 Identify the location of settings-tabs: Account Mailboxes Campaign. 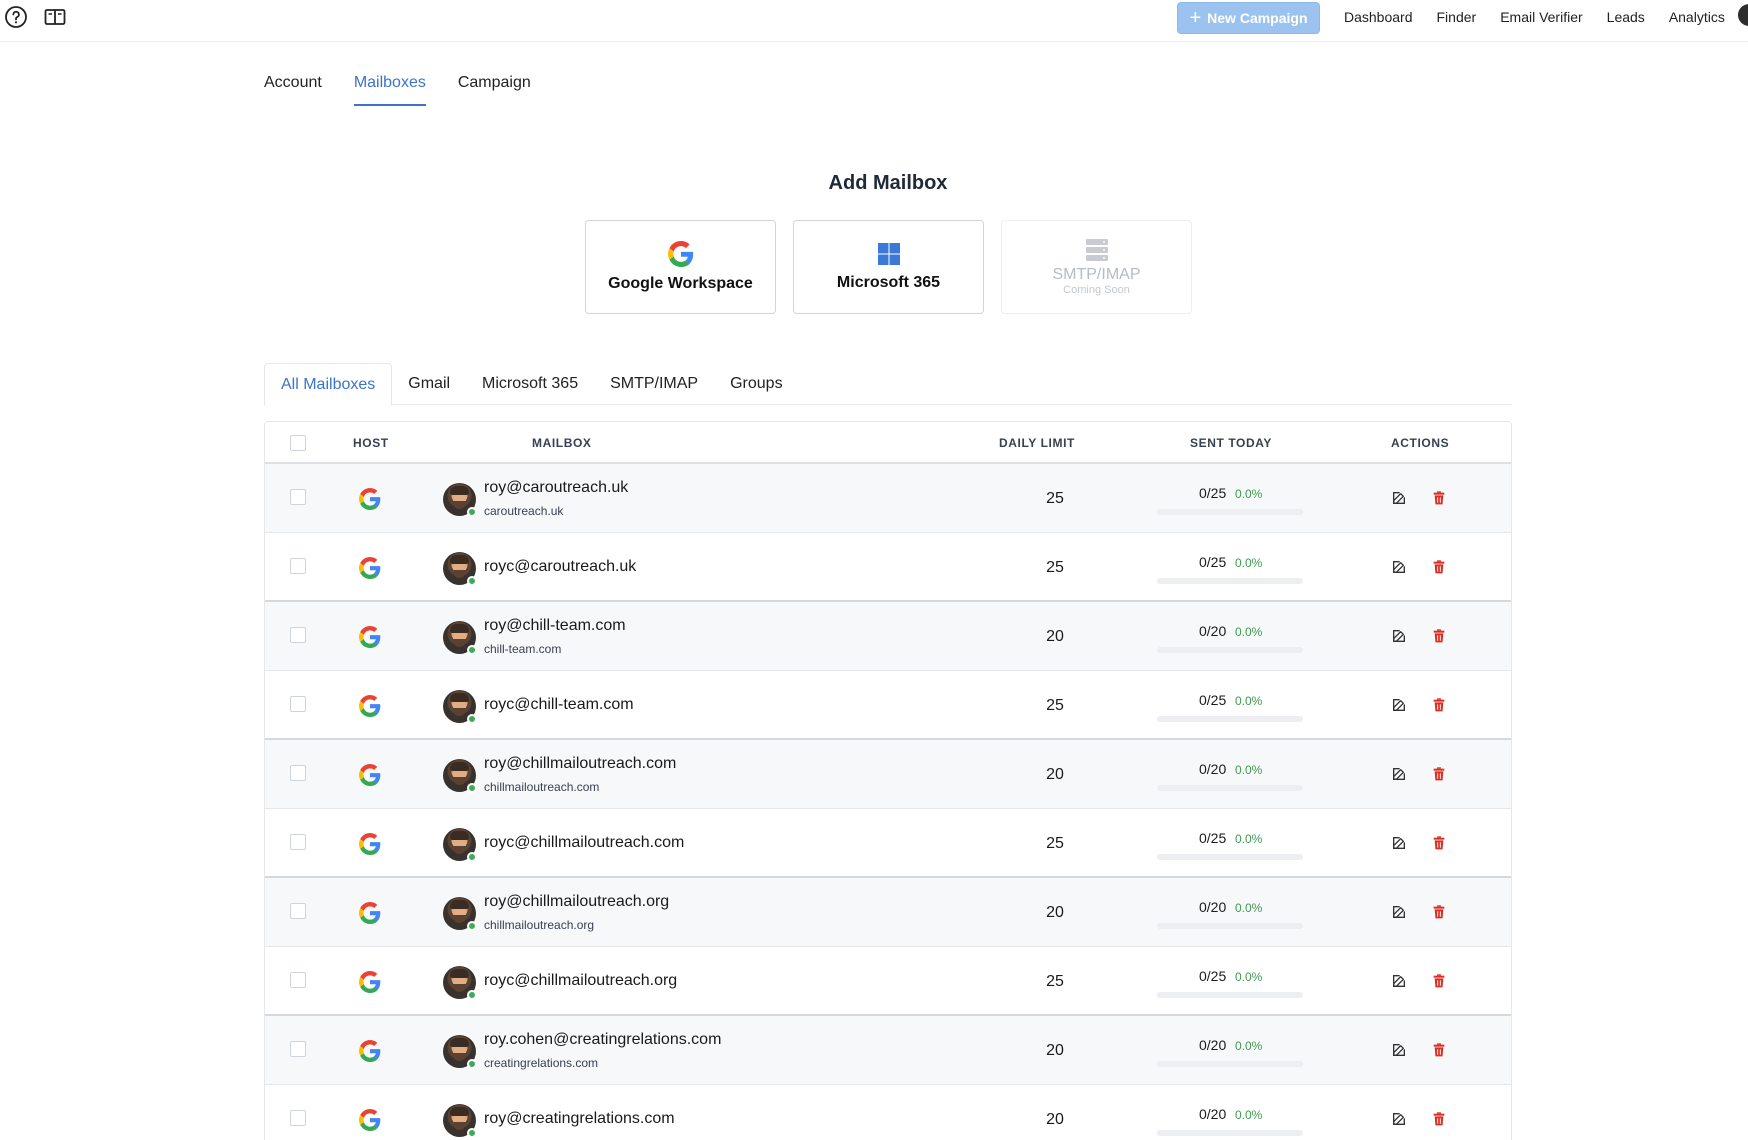
(397, 90).